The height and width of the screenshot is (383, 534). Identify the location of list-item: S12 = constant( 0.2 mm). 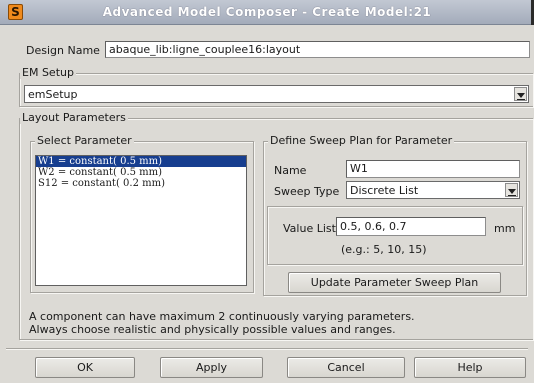
(141, 183).